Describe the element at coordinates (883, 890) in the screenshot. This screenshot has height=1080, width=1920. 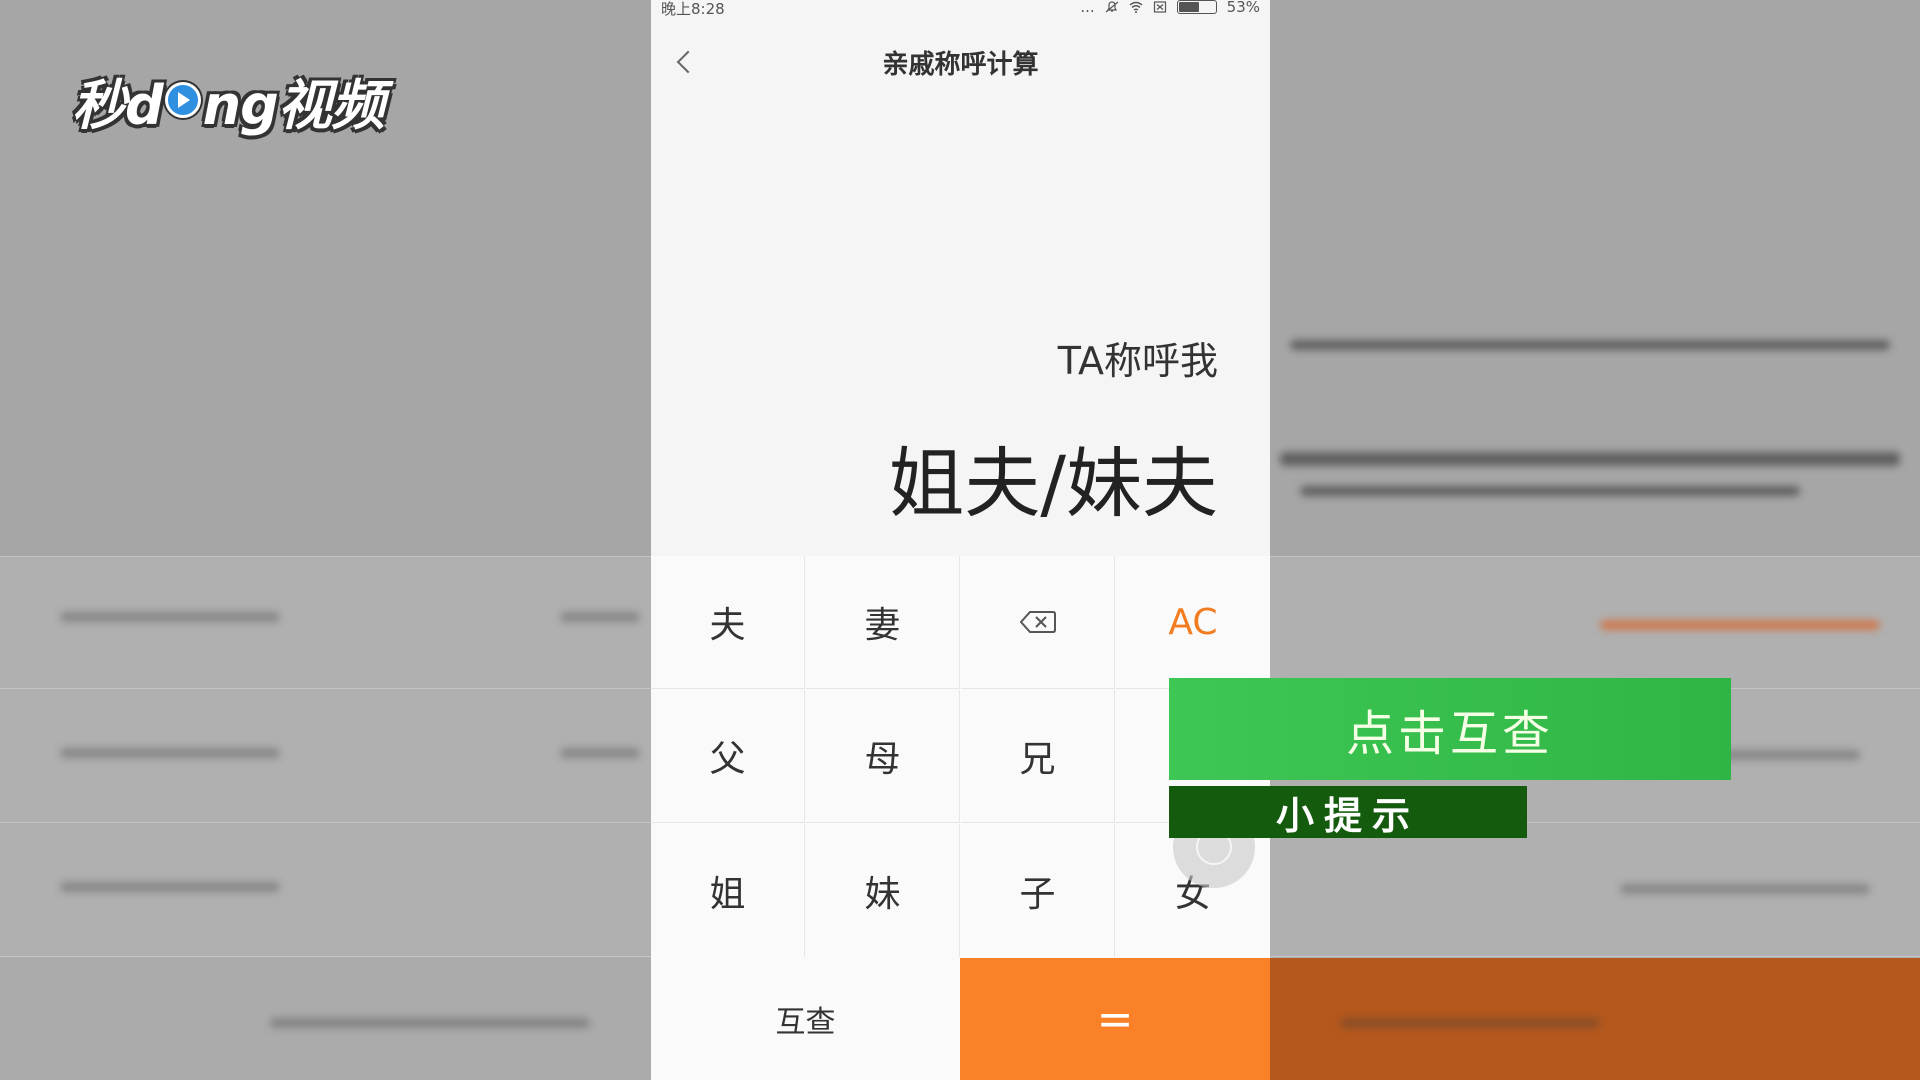
I see `key-younger-sister: 妹` at that location.